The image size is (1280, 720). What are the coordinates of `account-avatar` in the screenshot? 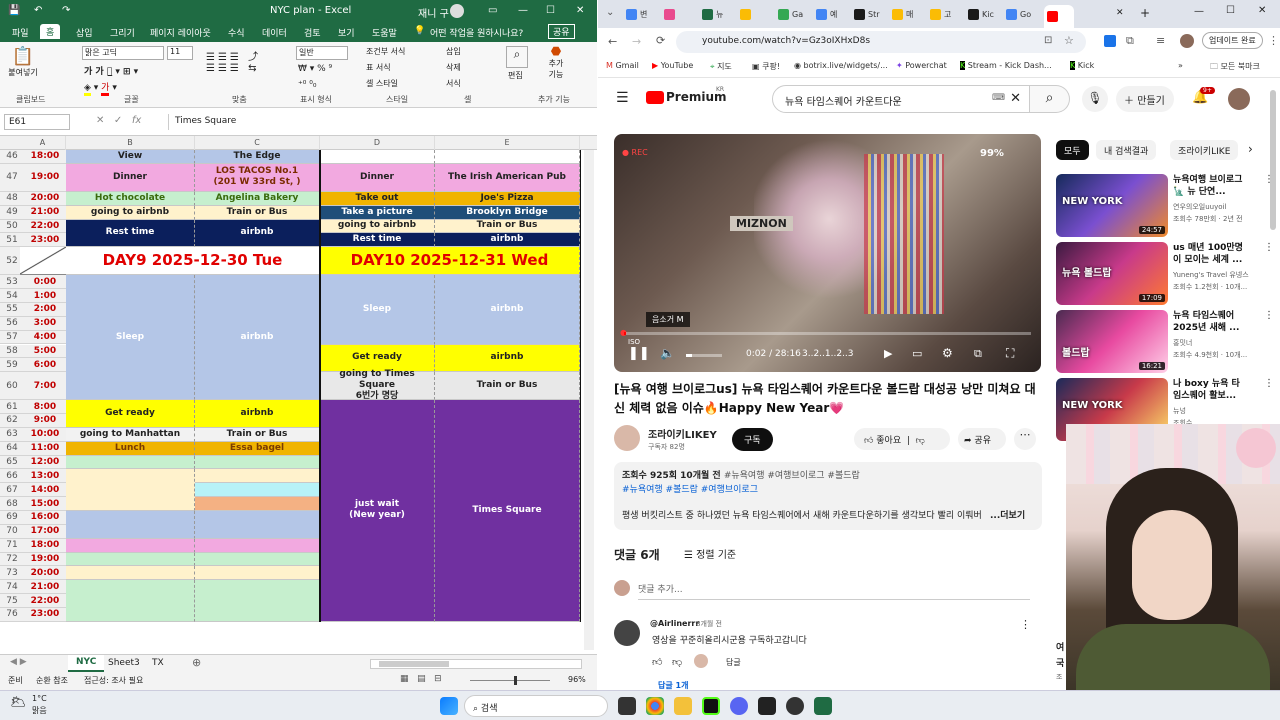 It's located at (1239, 99).